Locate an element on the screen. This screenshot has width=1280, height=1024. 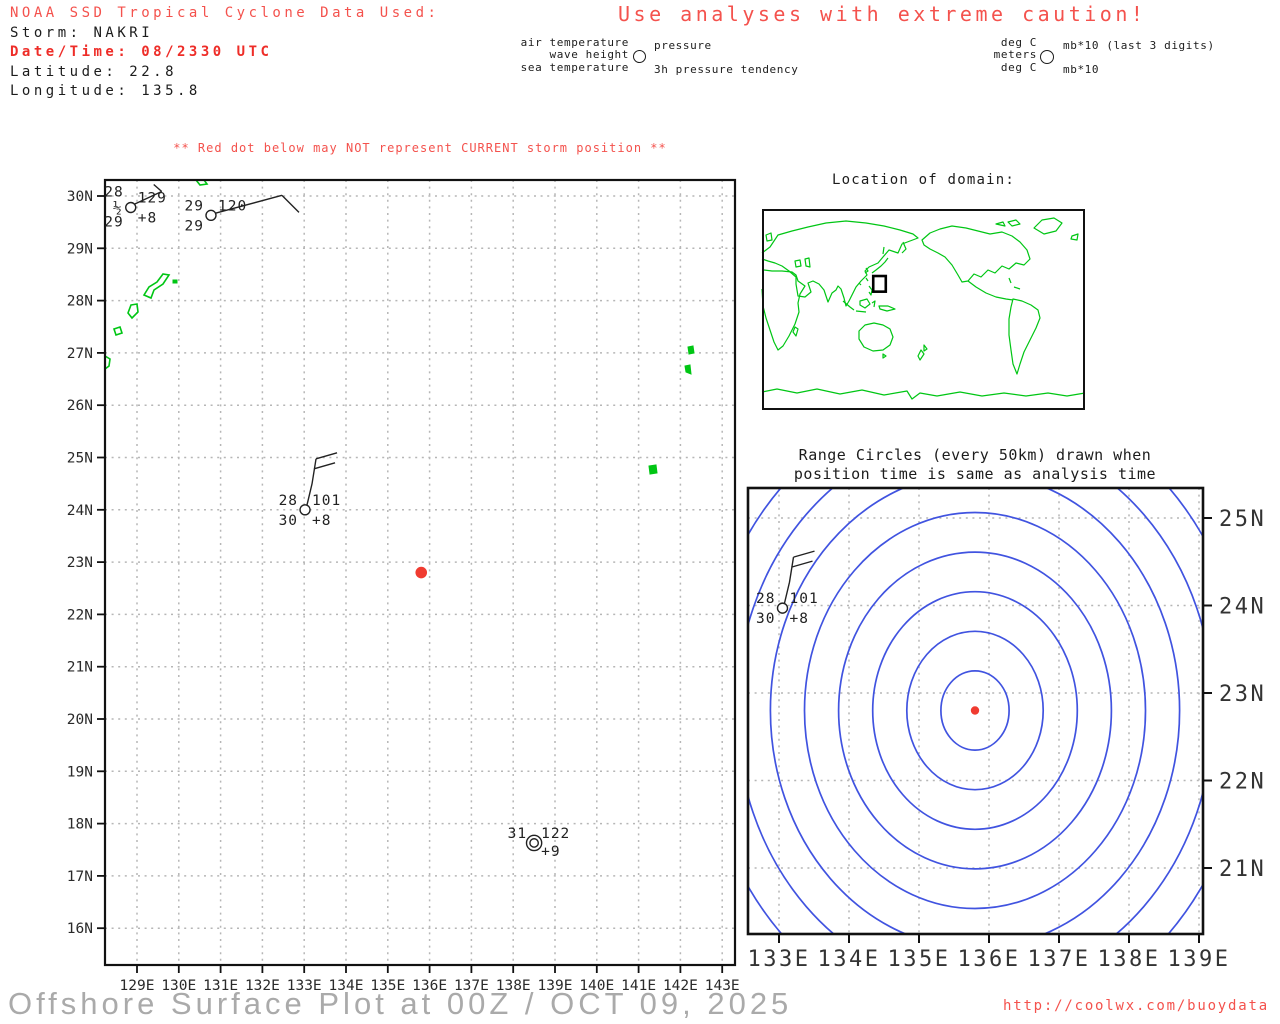
noaa-data-line: NOAA SSD Tropical Cyclone Data Used: is located at coordinates (225, 13).